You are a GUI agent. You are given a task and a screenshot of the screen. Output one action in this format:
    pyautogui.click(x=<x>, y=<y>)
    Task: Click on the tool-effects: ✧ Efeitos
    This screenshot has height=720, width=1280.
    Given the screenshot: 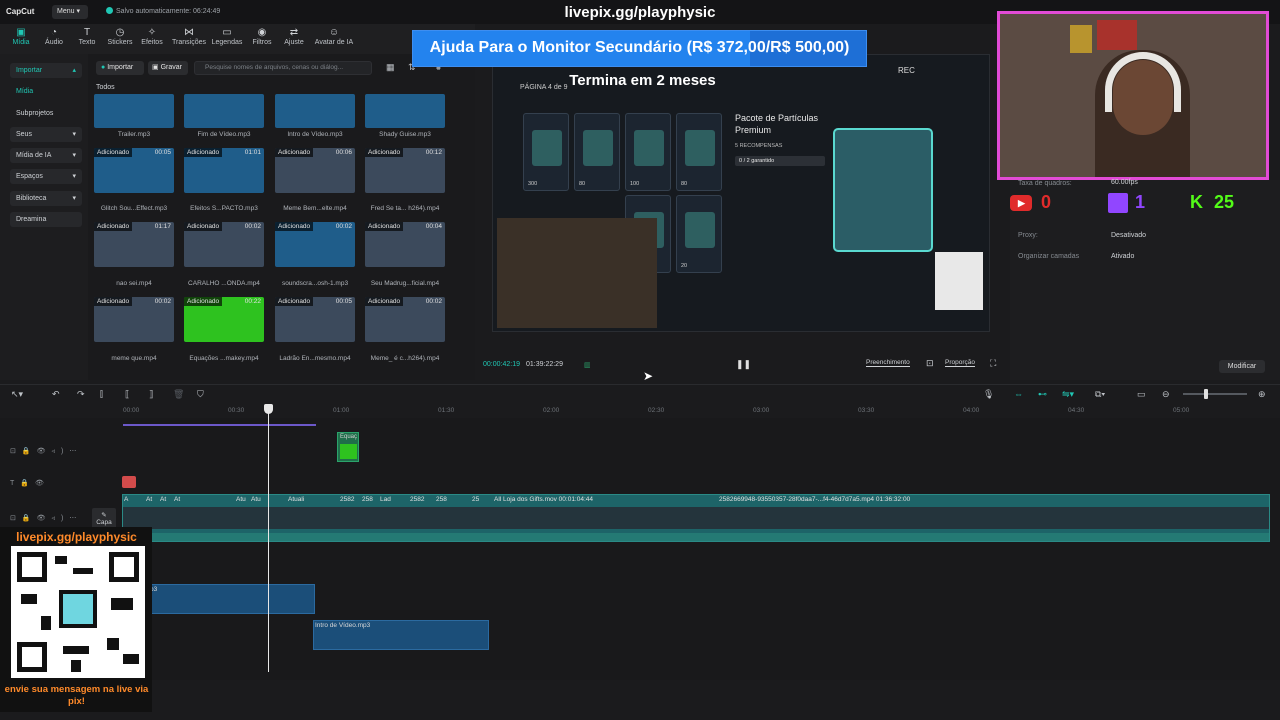 What is the action you would take?
    pyautogui.click(x=152, y=36)
    